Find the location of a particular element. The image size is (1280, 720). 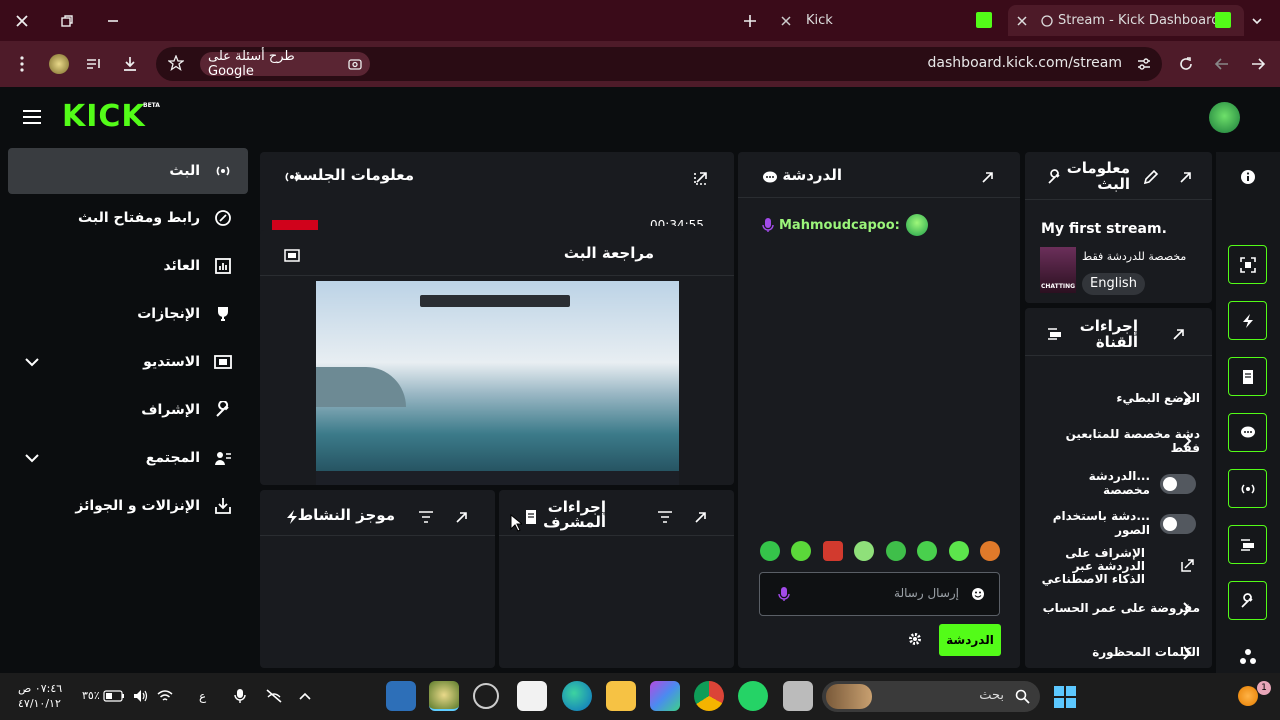

sidebar-item-drops: الإنزالات و الجوائز is located at coordinates (128, 506).